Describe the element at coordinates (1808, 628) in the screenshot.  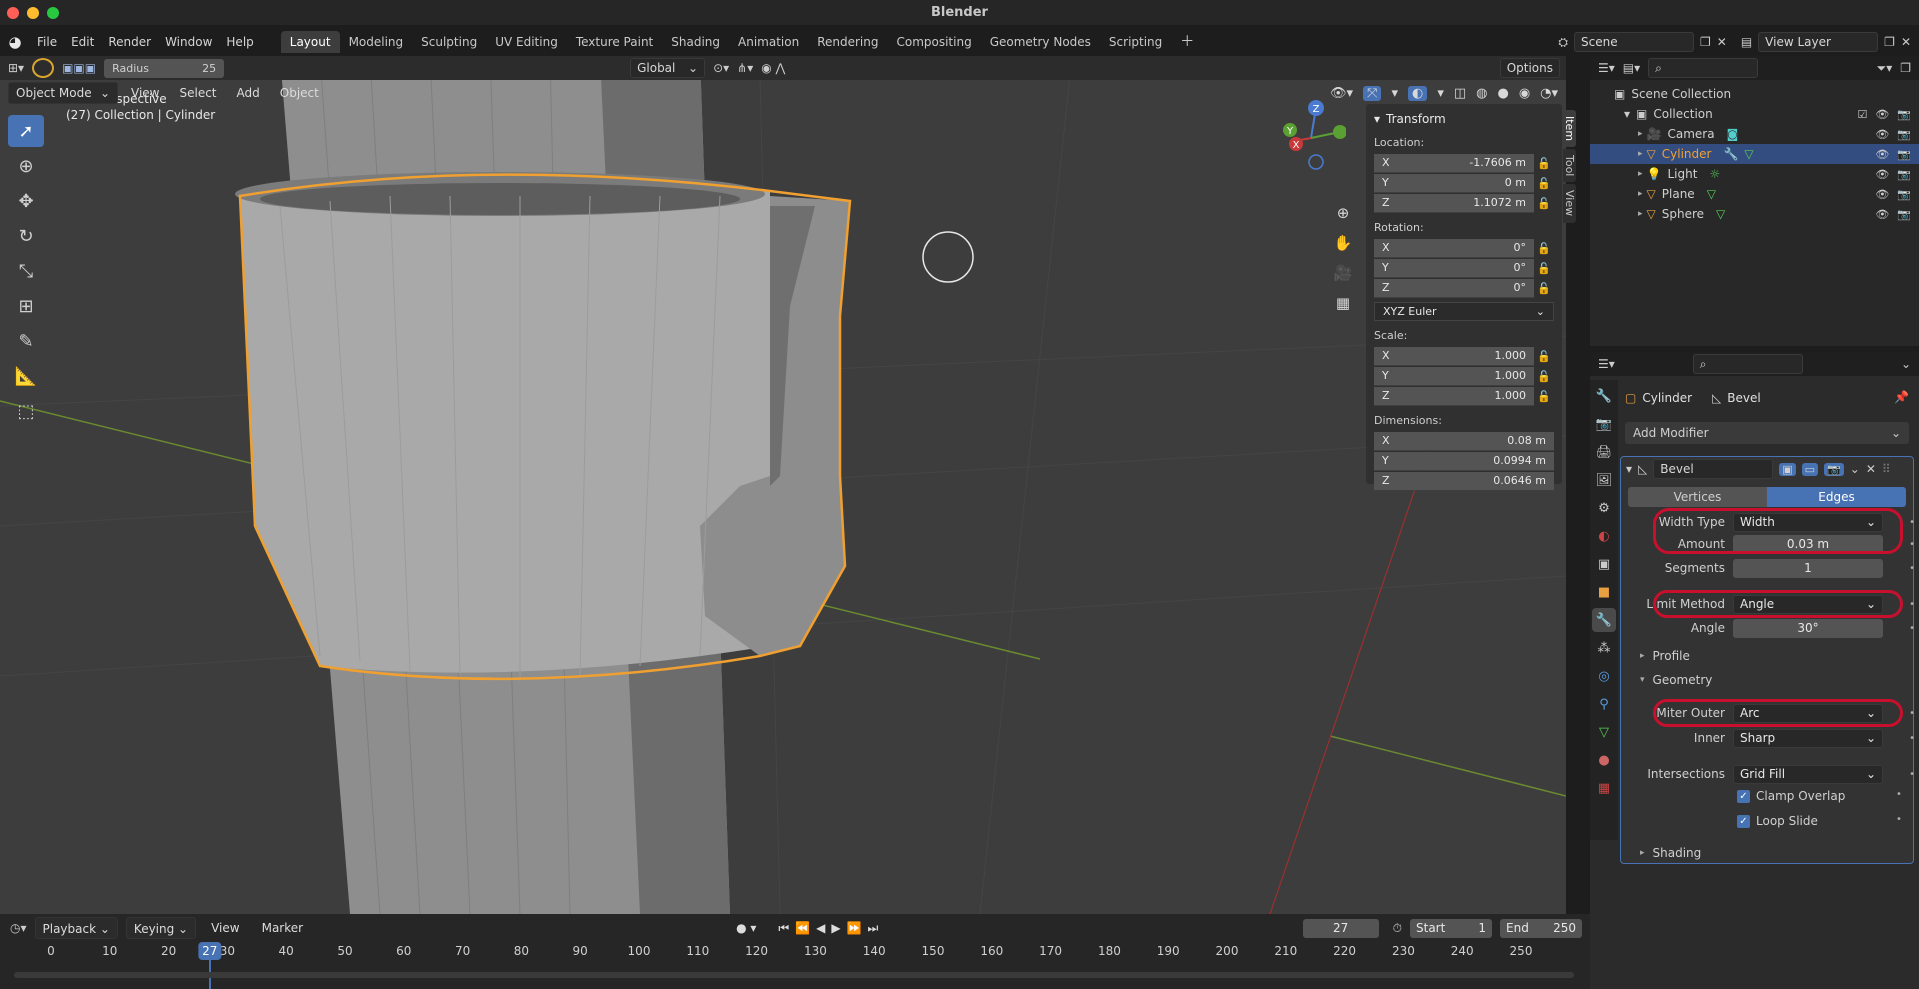
I see `angle-field: 30°` at that location.